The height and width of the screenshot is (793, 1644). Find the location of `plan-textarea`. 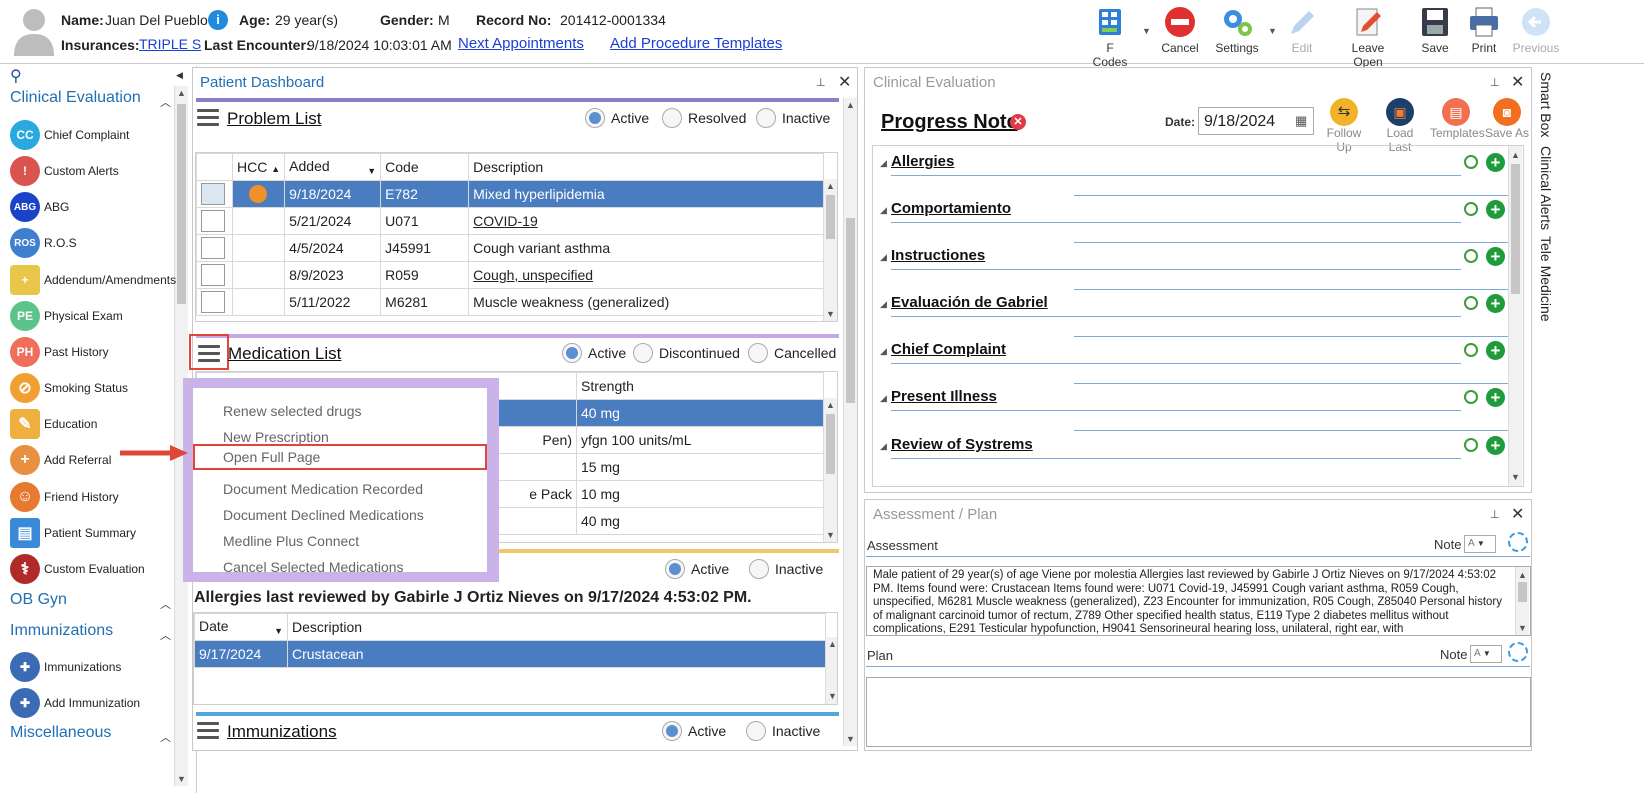

plan-textarea is located at coordinates (1198, 712).